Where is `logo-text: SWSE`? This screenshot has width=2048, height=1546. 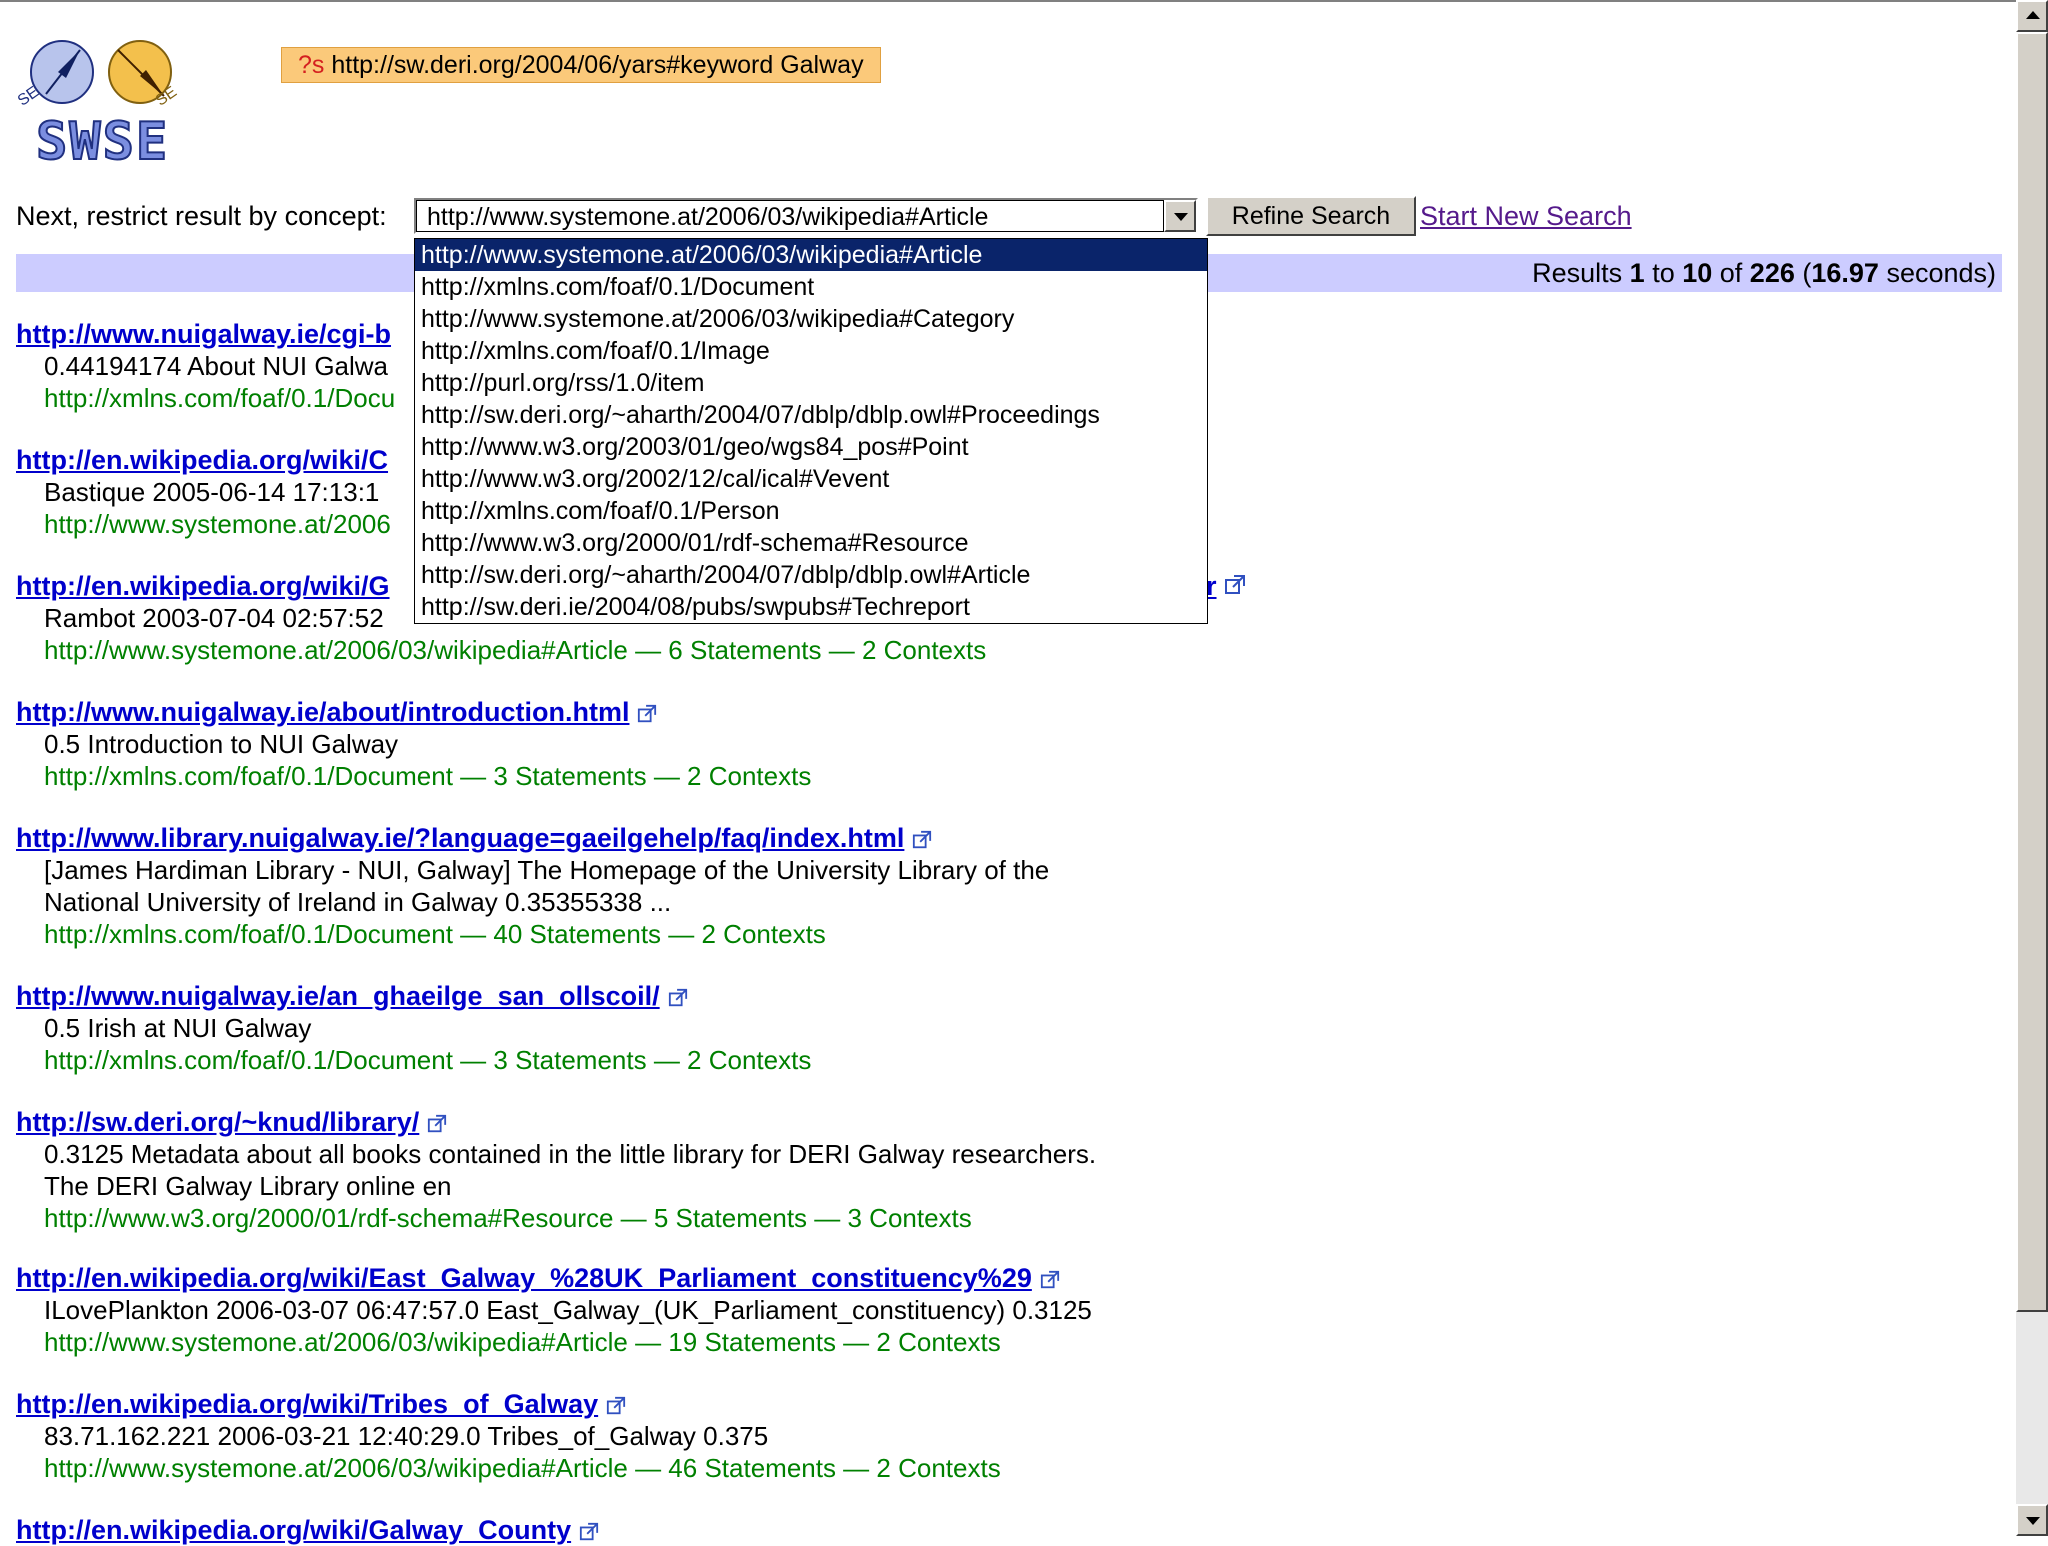
logo-text: SWSE is located at coordinates (102, 142).